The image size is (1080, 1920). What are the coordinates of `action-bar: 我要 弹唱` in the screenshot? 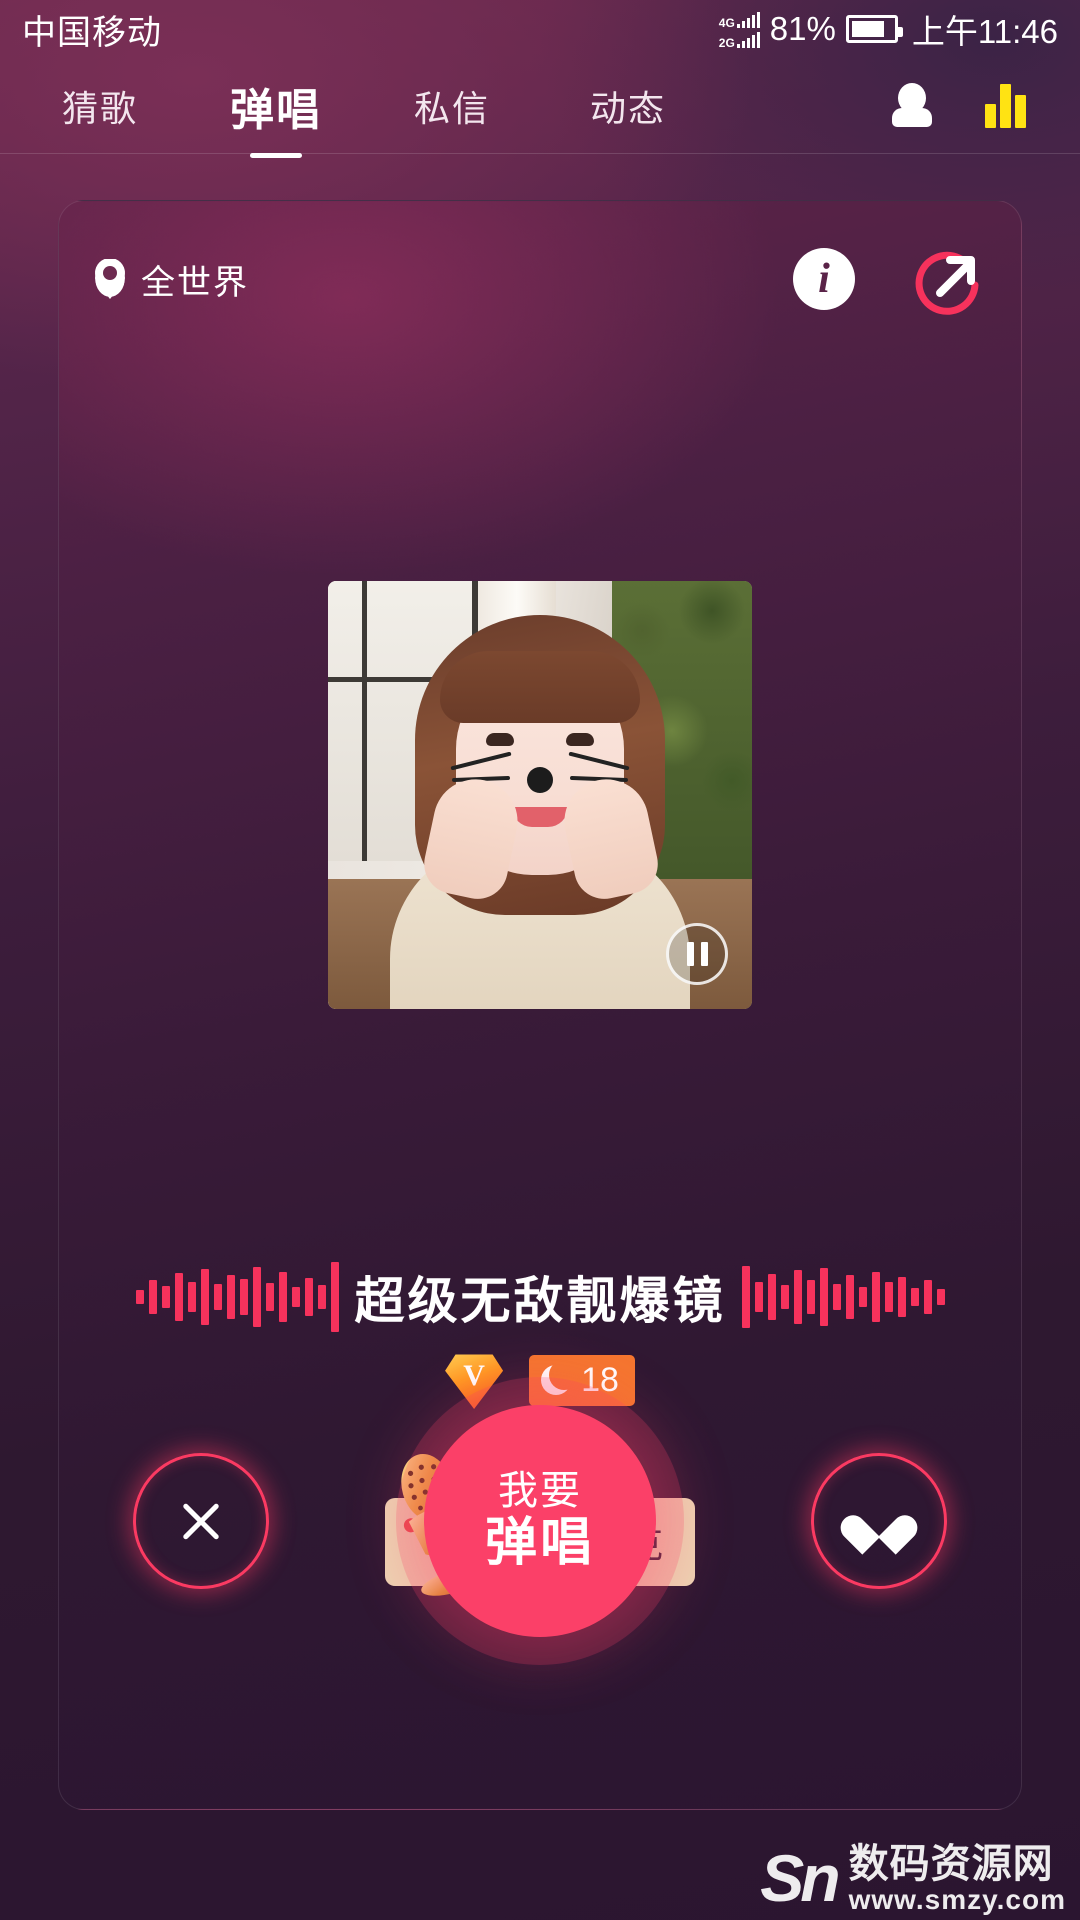 It's located at (540, 1521).